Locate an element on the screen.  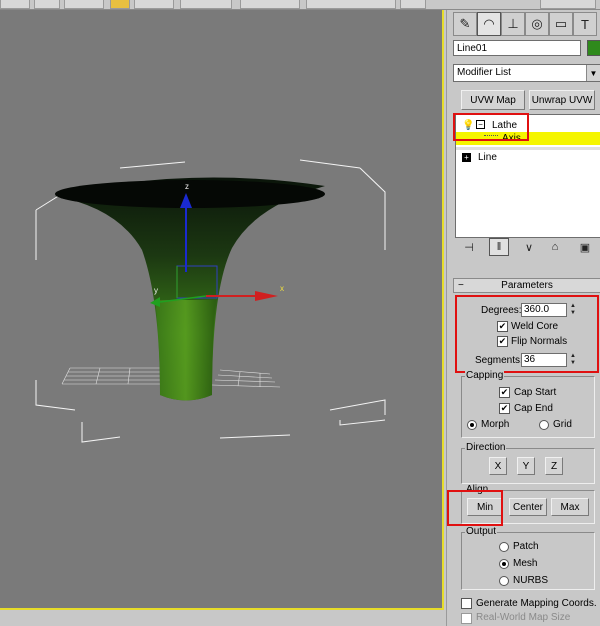
segments-input: 36 is located at coordinates (544, 360).